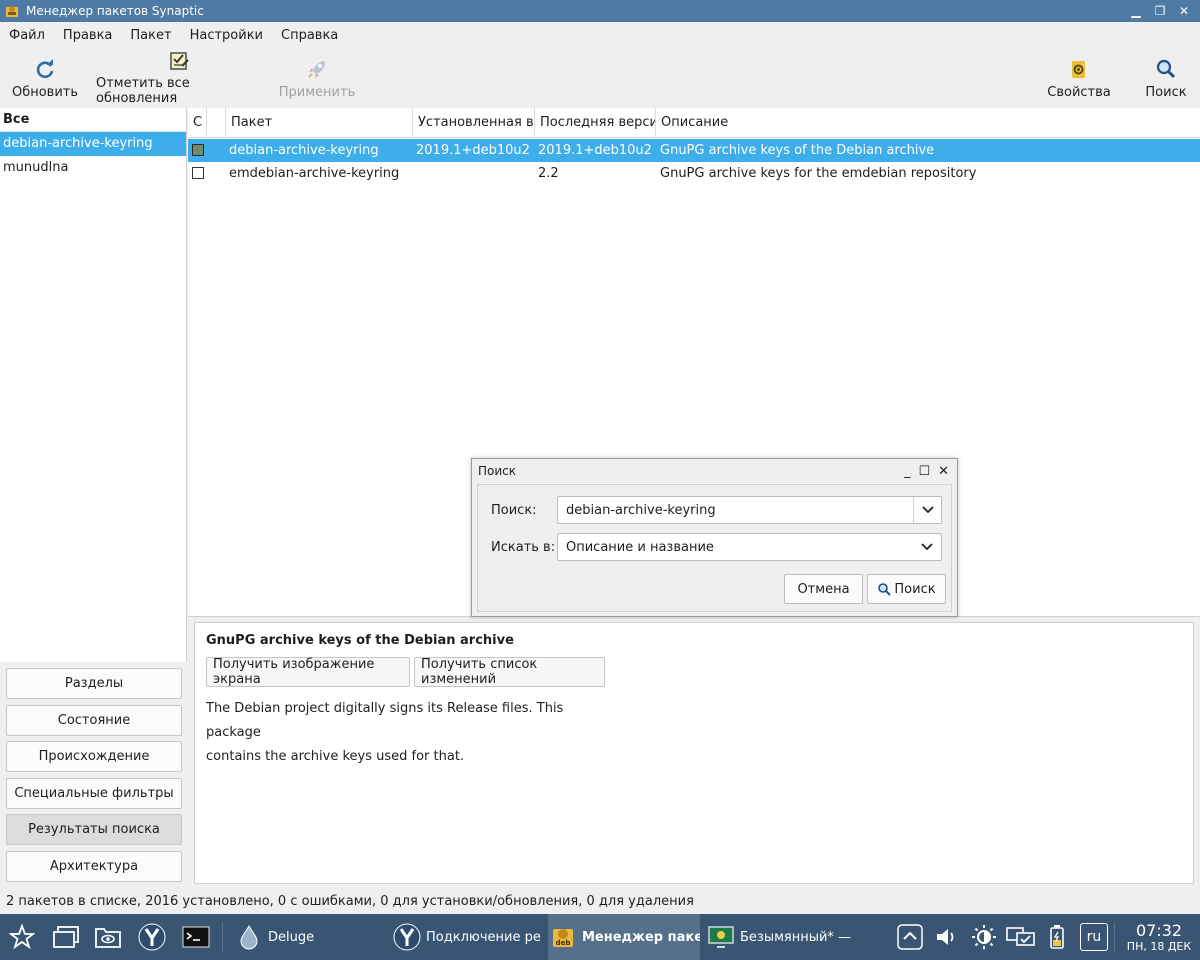 This screenshot has height=960, width=1200. Describe the element at coordinates (196, 937) in the screenshot. I see `terminal-icon` at that location.